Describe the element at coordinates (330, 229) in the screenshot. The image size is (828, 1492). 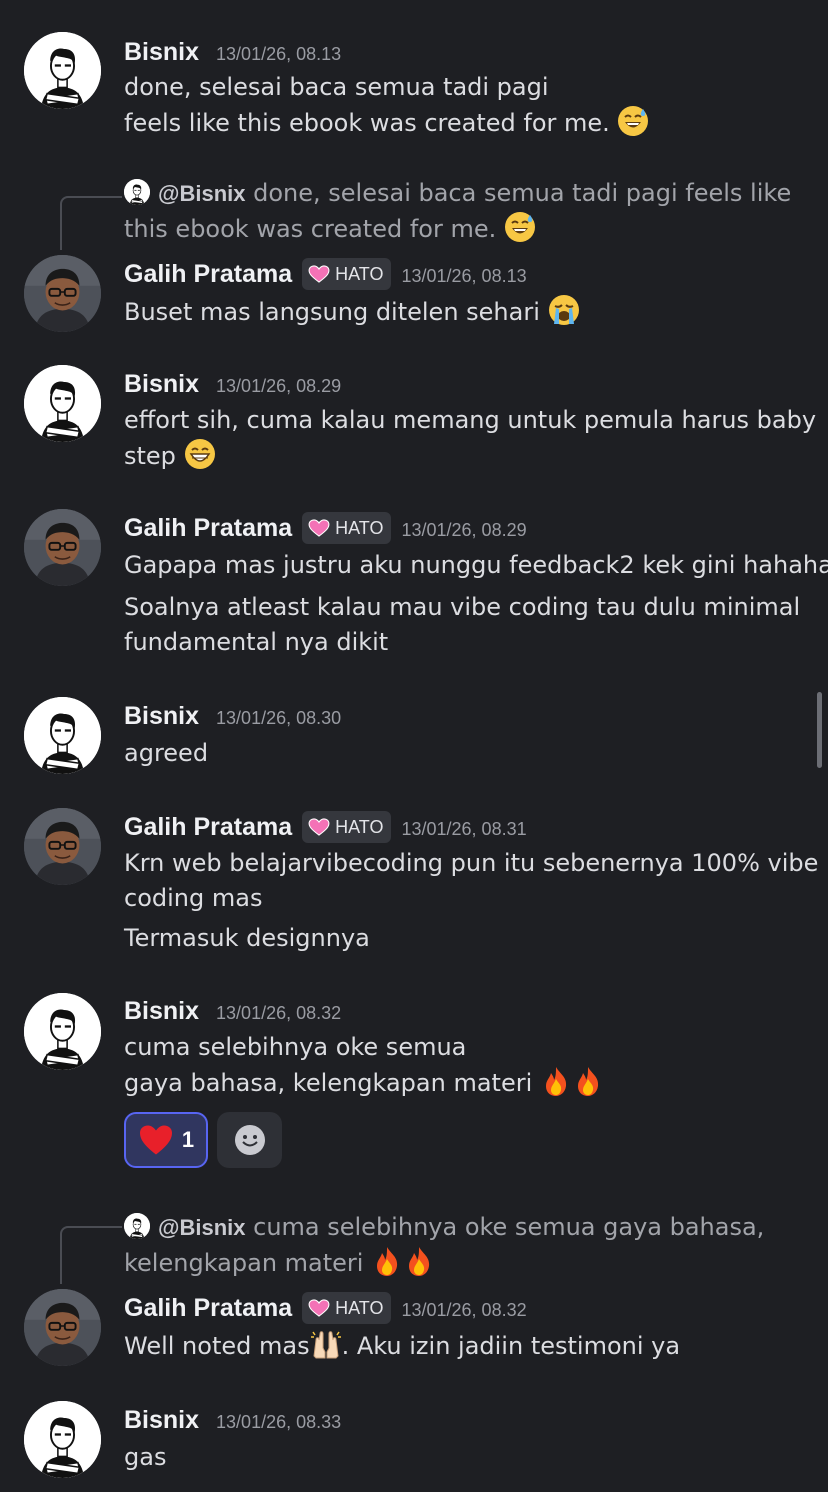
I see `reply-preview-text: this ebook was created for me.` at that location.